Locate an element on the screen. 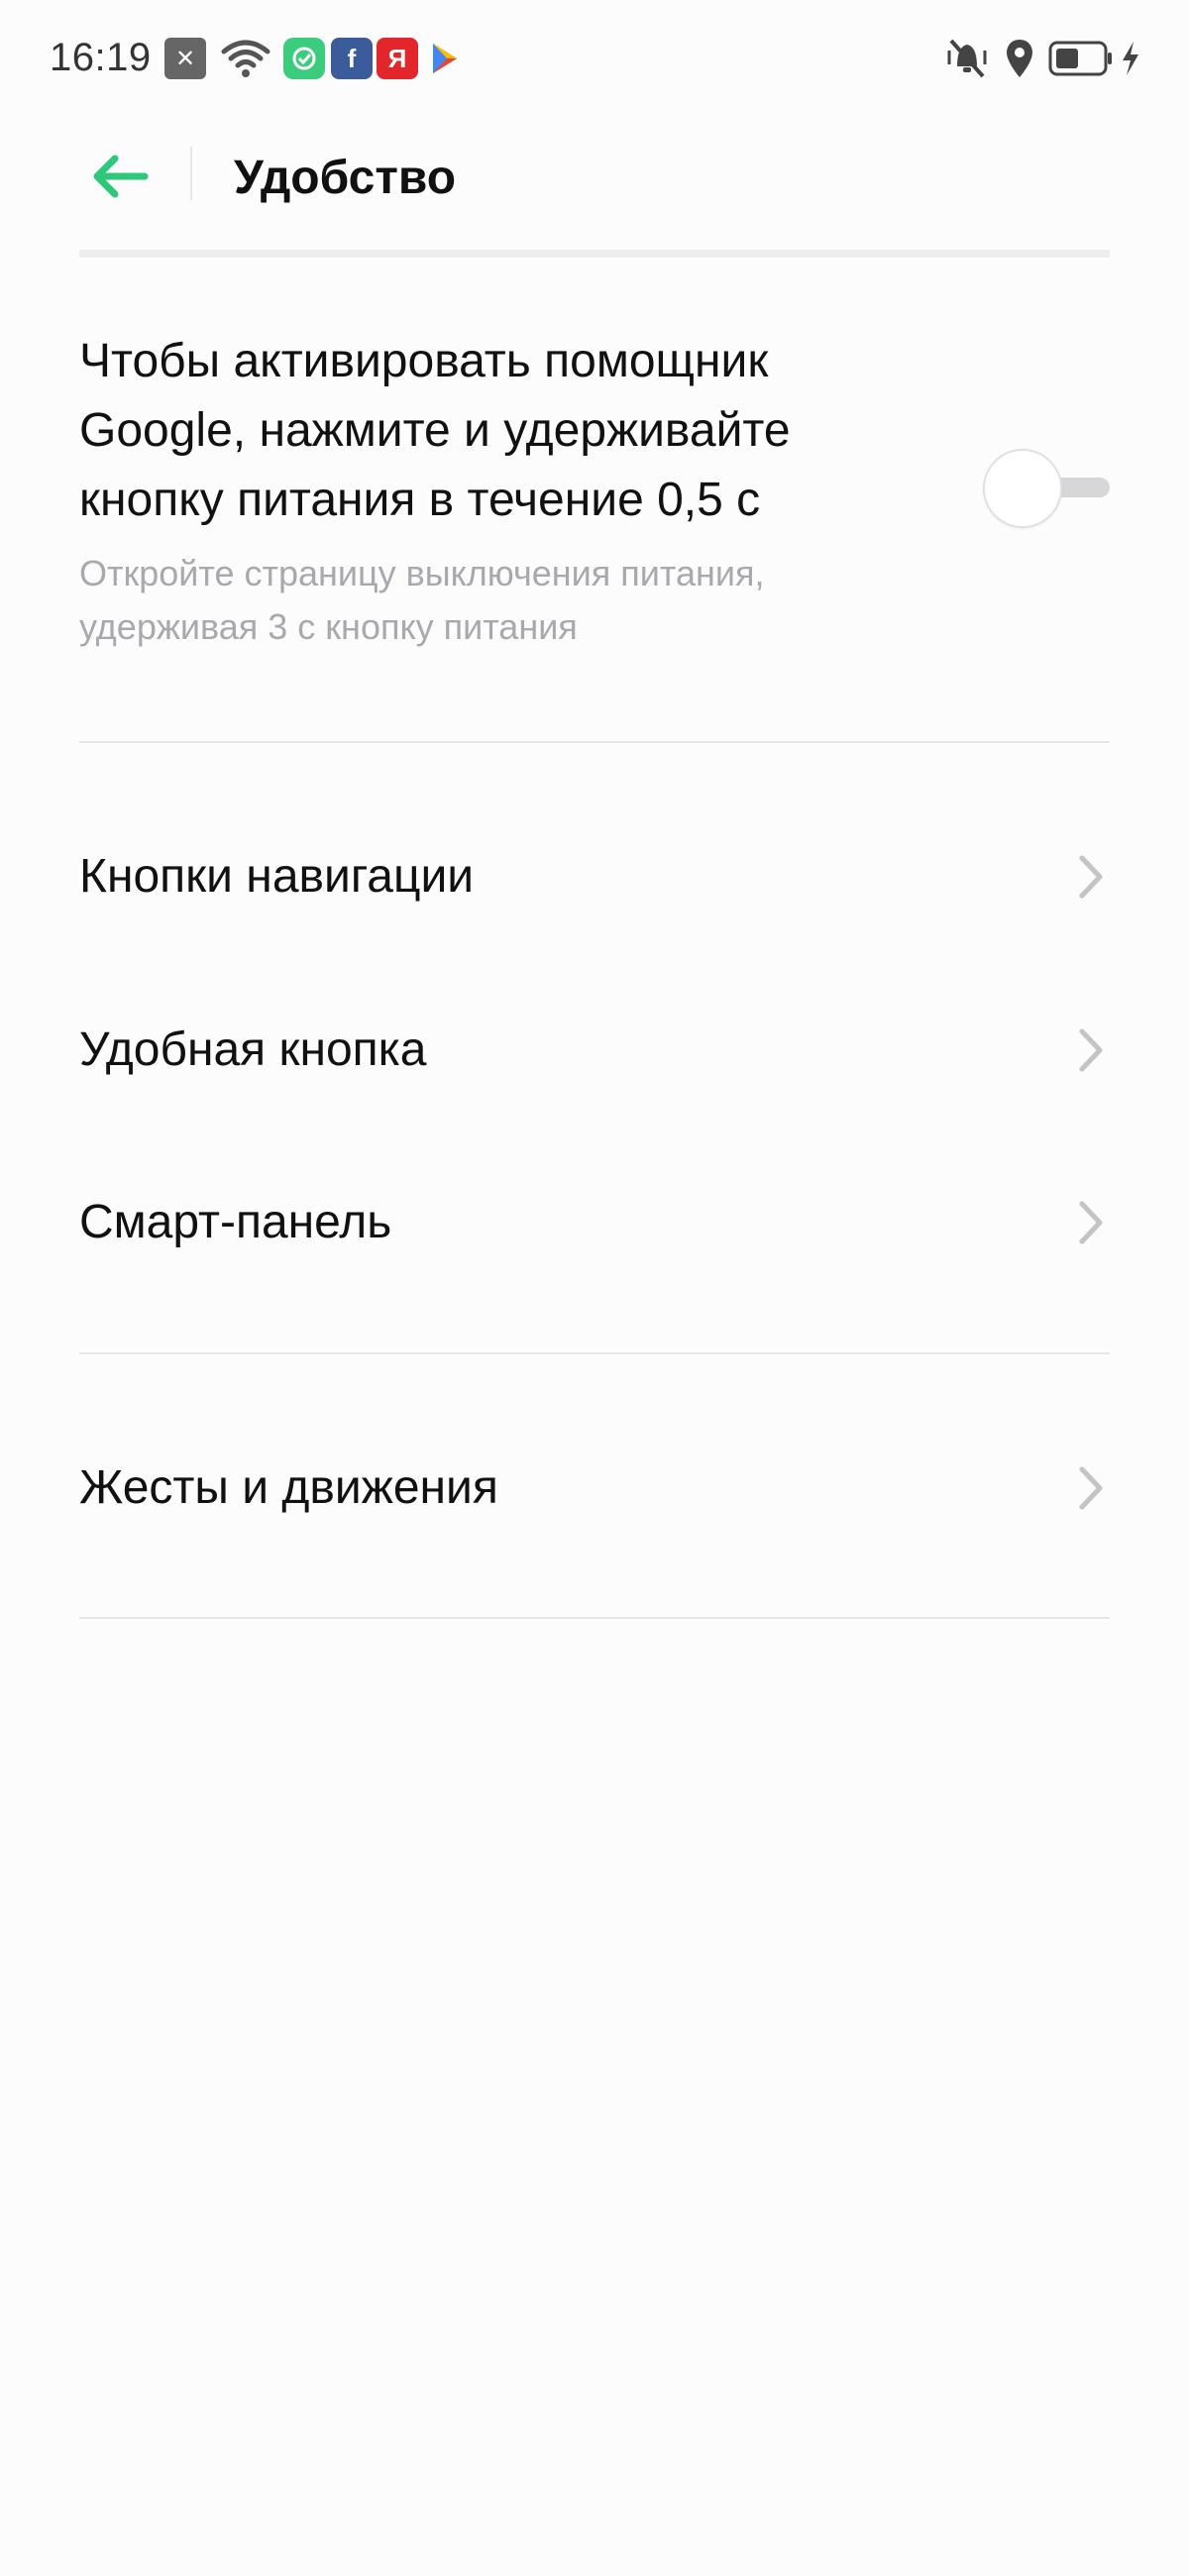 Image resolution: width=1189 pixels, height=2576 pixels. menu-item-assistive-ball: Удобная кнопка is located at coordinates (594, 1050).